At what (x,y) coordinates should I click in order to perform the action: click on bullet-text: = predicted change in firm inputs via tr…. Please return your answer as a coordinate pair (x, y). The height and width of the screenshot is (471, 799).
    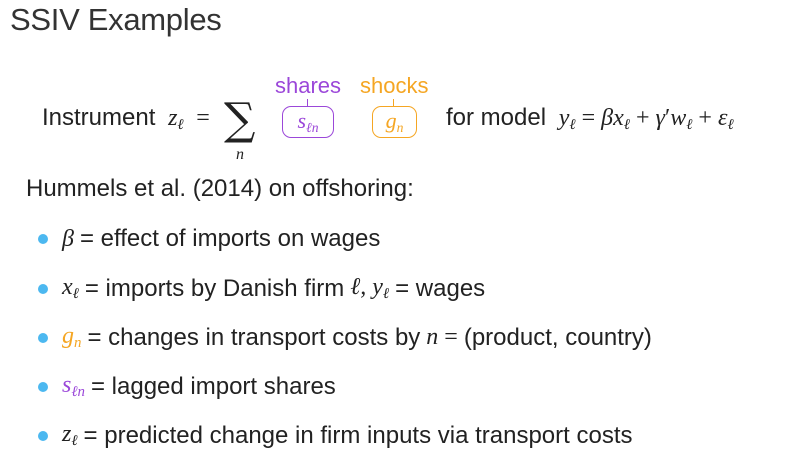
    Looking at the image, I should click on (358, 435).